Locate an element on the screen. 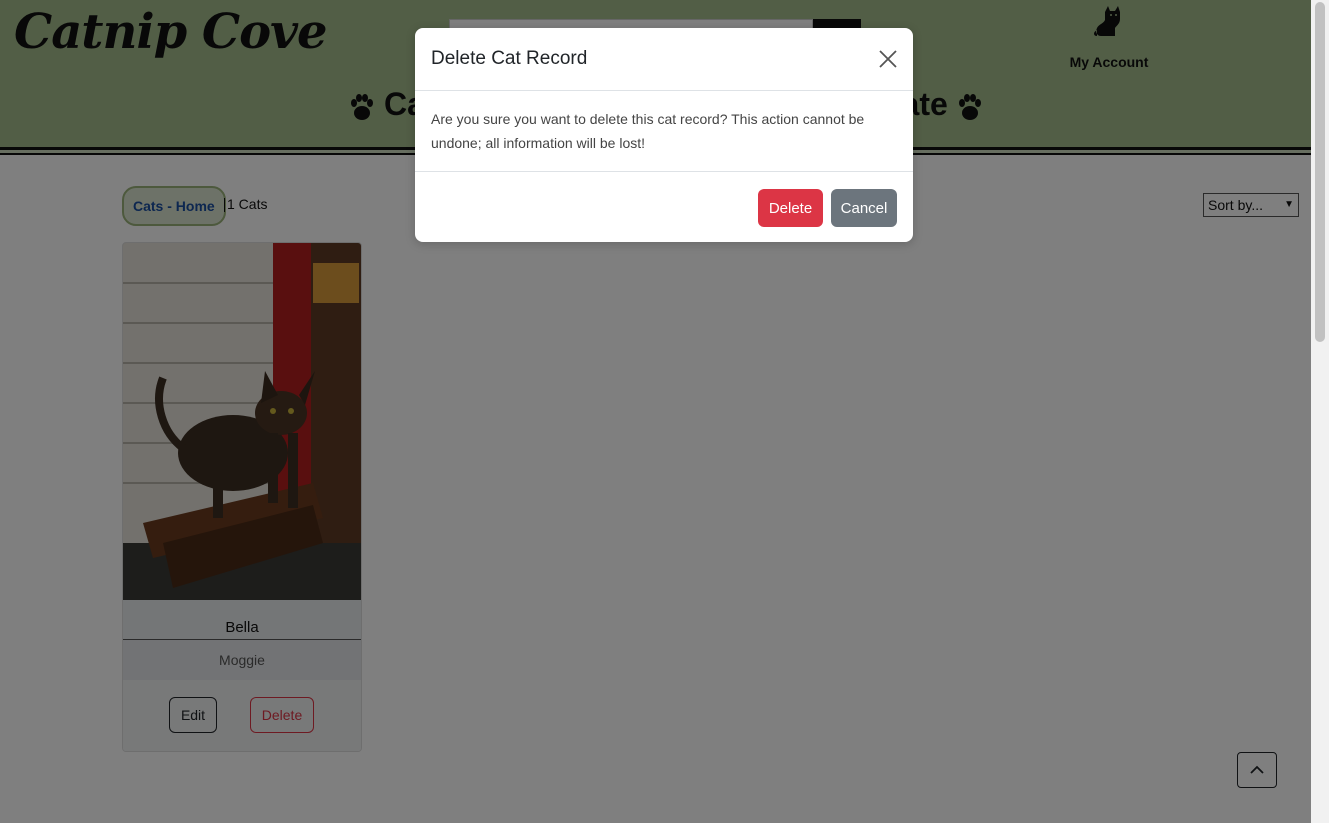  modal-footer: Delete Cancel is located at coordinates (664, 207).